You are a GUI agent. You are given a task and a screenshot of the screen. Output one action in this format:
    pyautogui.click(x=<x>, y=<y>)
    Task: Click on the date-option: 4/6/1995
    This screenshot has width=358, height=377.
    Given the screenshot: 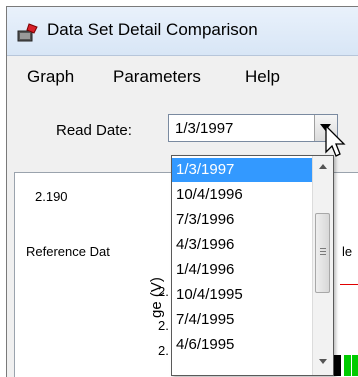 What is the action you would take?
    pyautogui.click(x=242, y=345)
    